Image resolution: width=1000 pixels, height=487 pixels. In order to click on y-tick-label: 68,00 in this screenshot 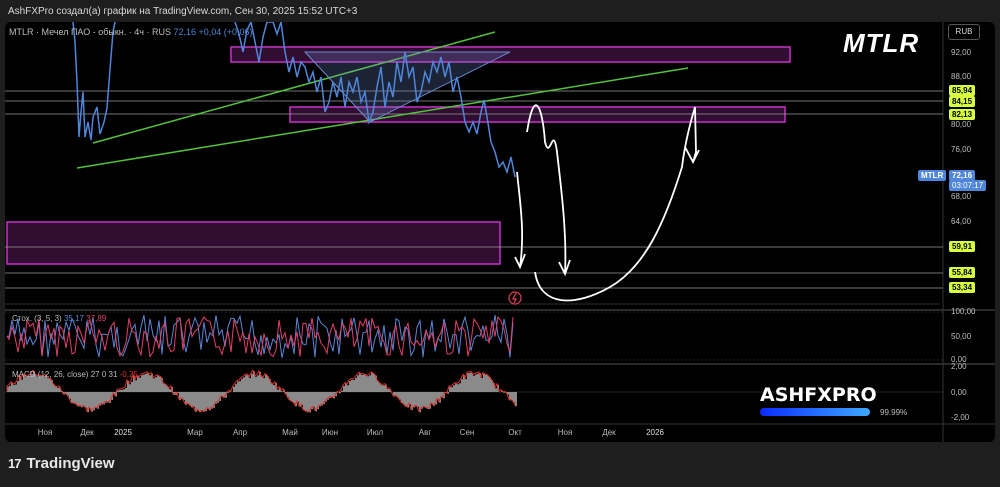, I will do `click(961, 196)`.